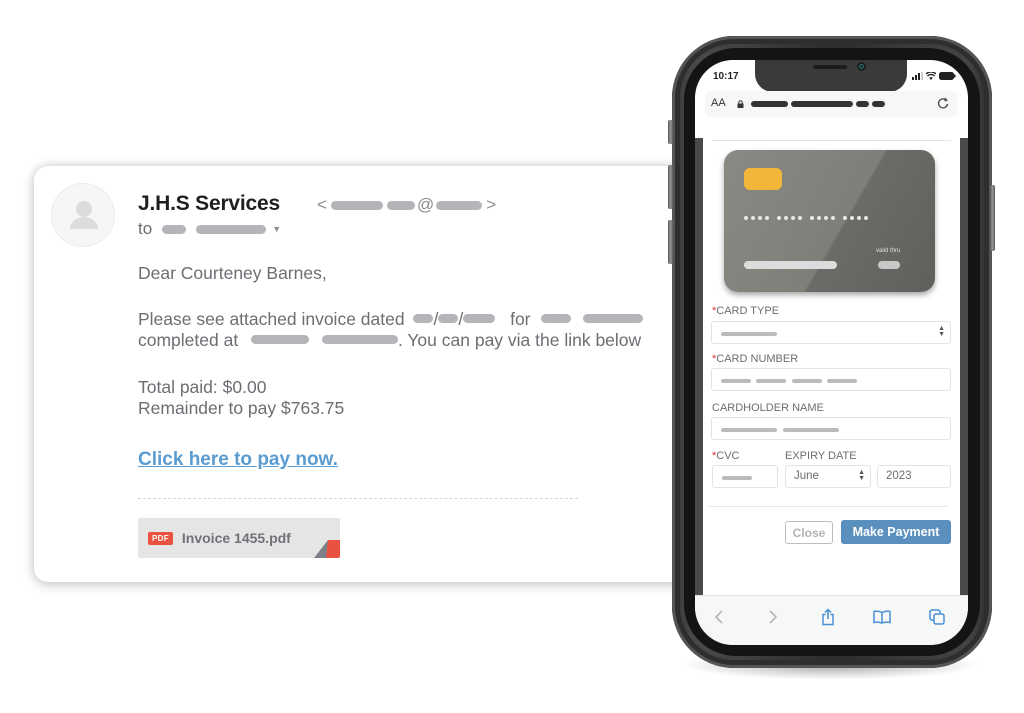 The image size is (1024, 713). What do you see at coordinates (238, 460) in the screenshot?
I see `pay-now-link: Click here to pay now.` at bounding box center [238, 460].